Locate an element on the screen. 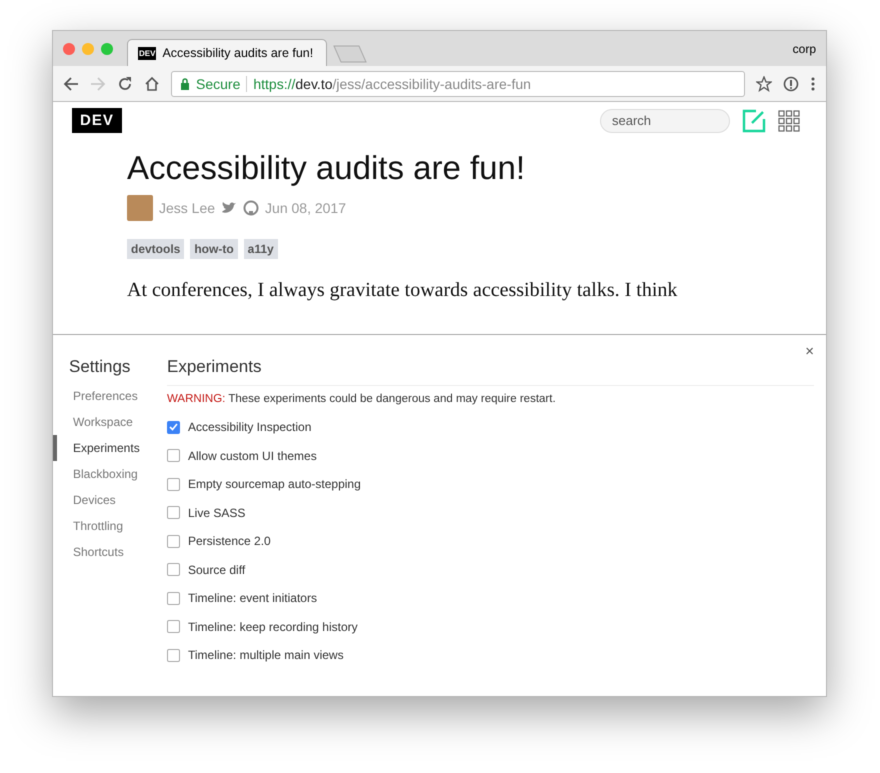 The image size is (880, 773). profile-label: corp is located at coordinates (804, 49).